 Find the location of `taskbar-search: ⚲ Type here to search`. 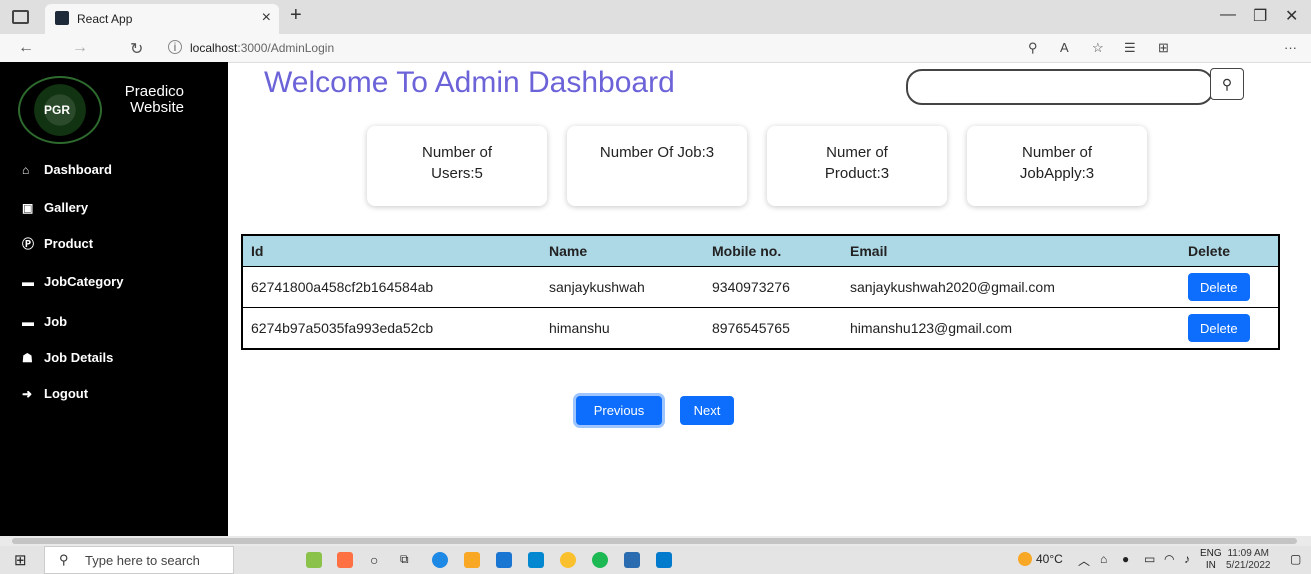

taskbar-search: ⚲ Type here to search is located at coordinates (139, 560).